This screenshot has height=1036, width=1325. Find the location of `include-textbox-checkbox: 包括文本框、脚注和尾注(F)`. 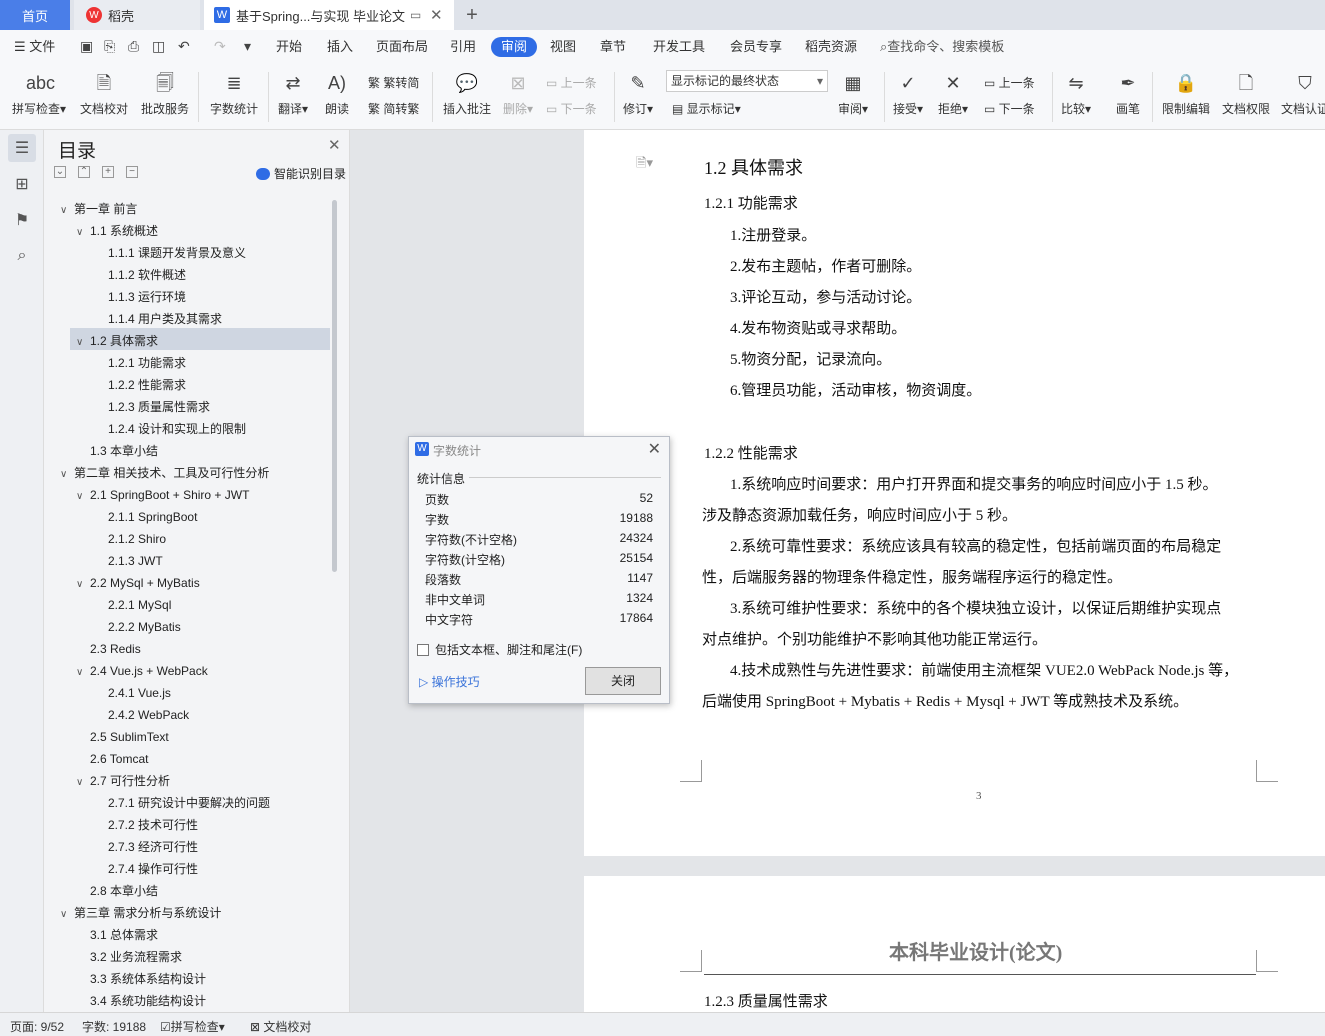

include-textbox-checkbox: 包括文本框、脚注和尾注(F) is located at coordinates (499, 649).